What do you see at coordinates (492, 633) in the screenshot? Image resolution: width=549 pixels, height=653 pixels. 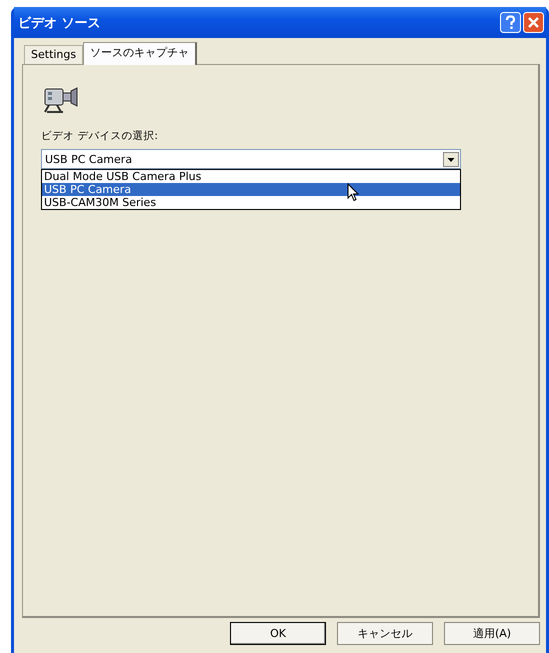 I see `dialog-button: 適用(A)` at bounding box center [492, 633].